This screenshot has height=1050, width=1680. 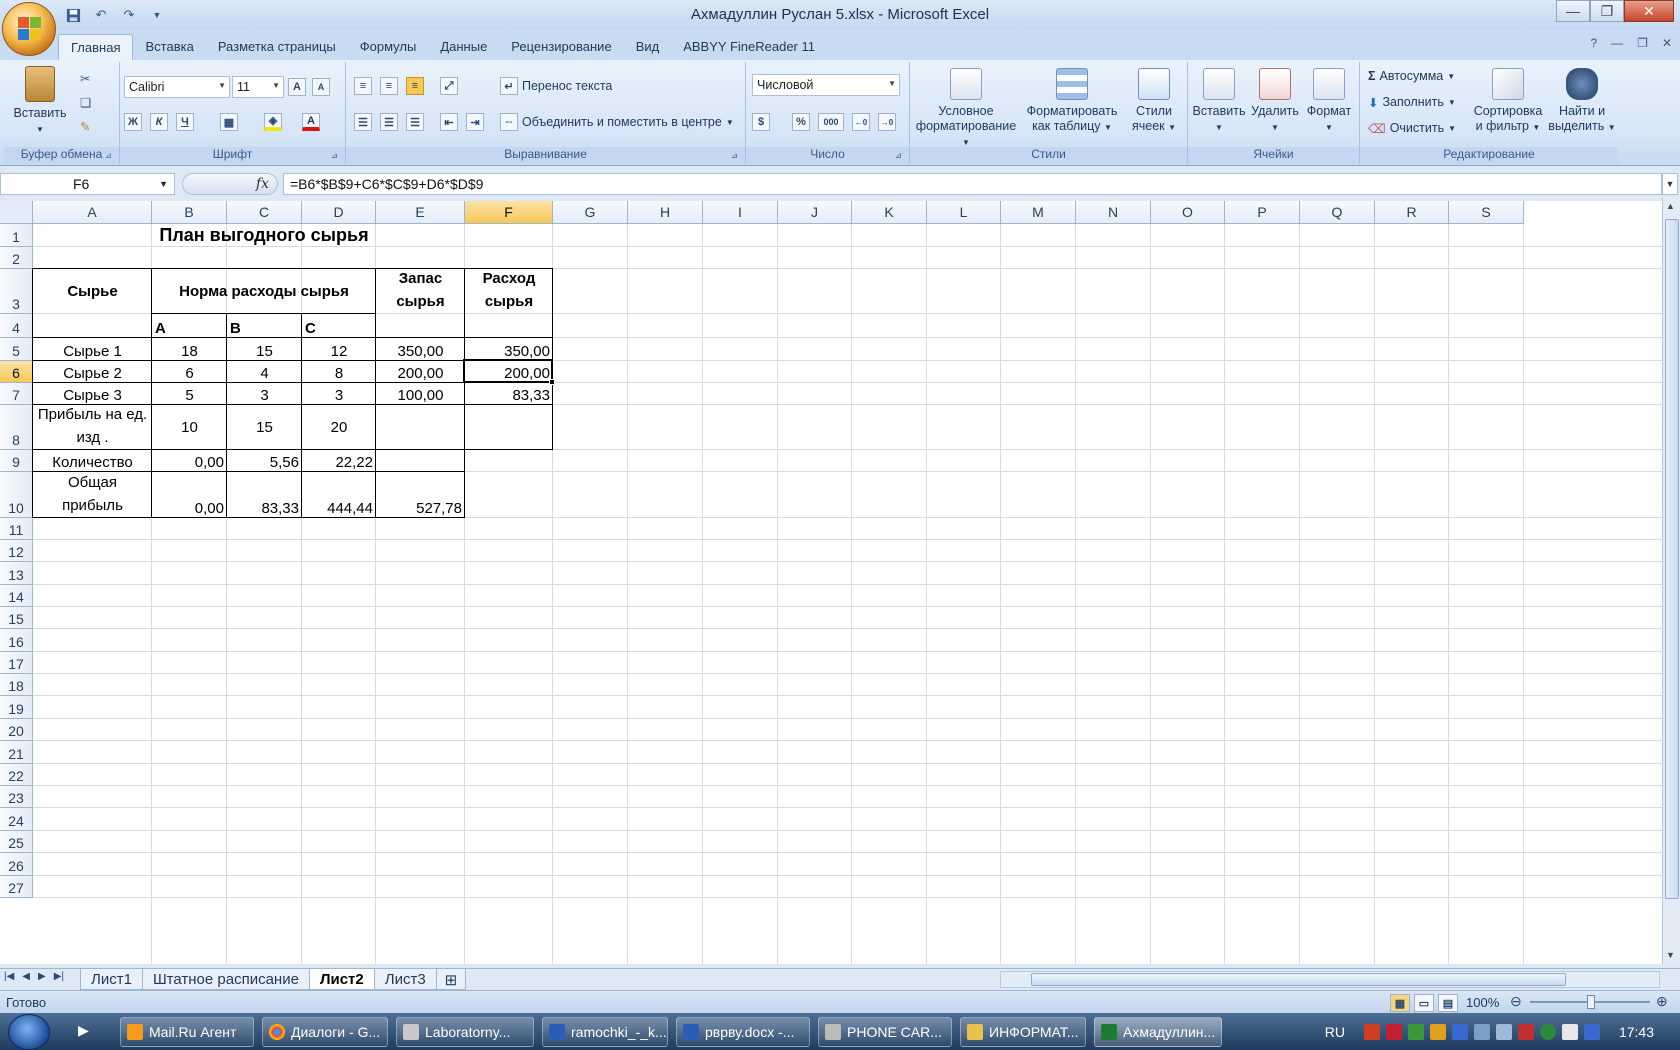 I want to click on grow-font-button: A, so click(x=297, y=87).